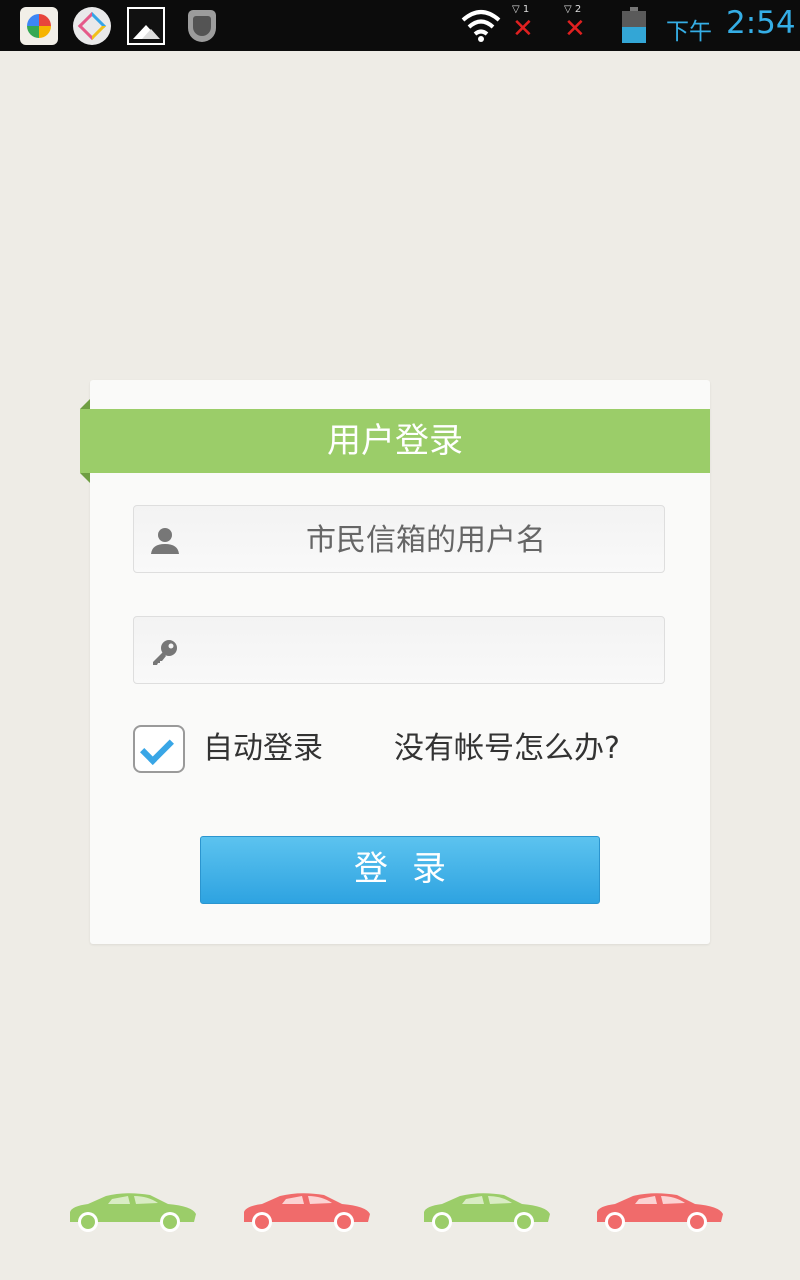 The height and width of the screenshot is (1280, 800). Describe the element at coordinates (400, 870) in the screenshot. I see `login-button: 登录` at that location.